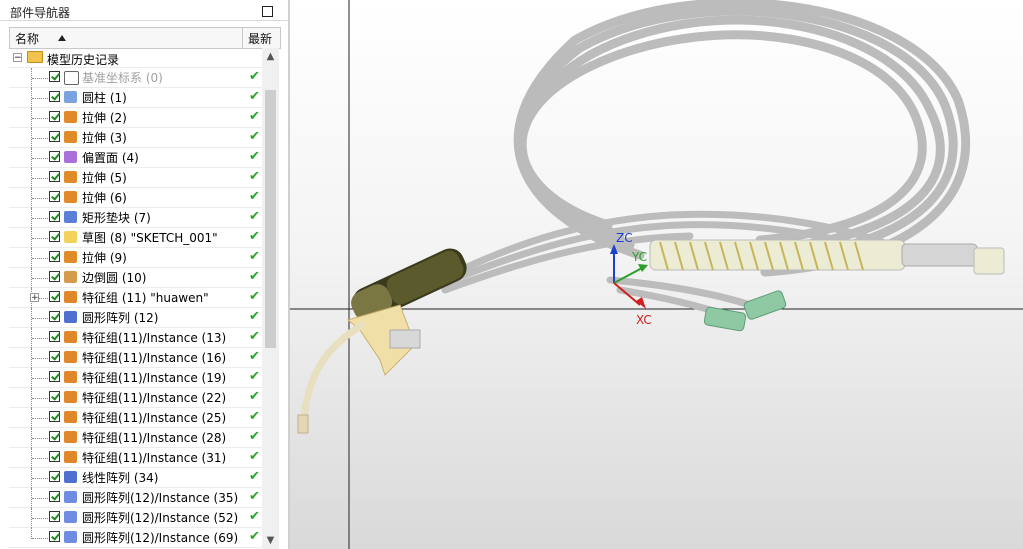  I want to click on feature-label: 圆形阵列(12)/Instance (52), so click(160, 518).